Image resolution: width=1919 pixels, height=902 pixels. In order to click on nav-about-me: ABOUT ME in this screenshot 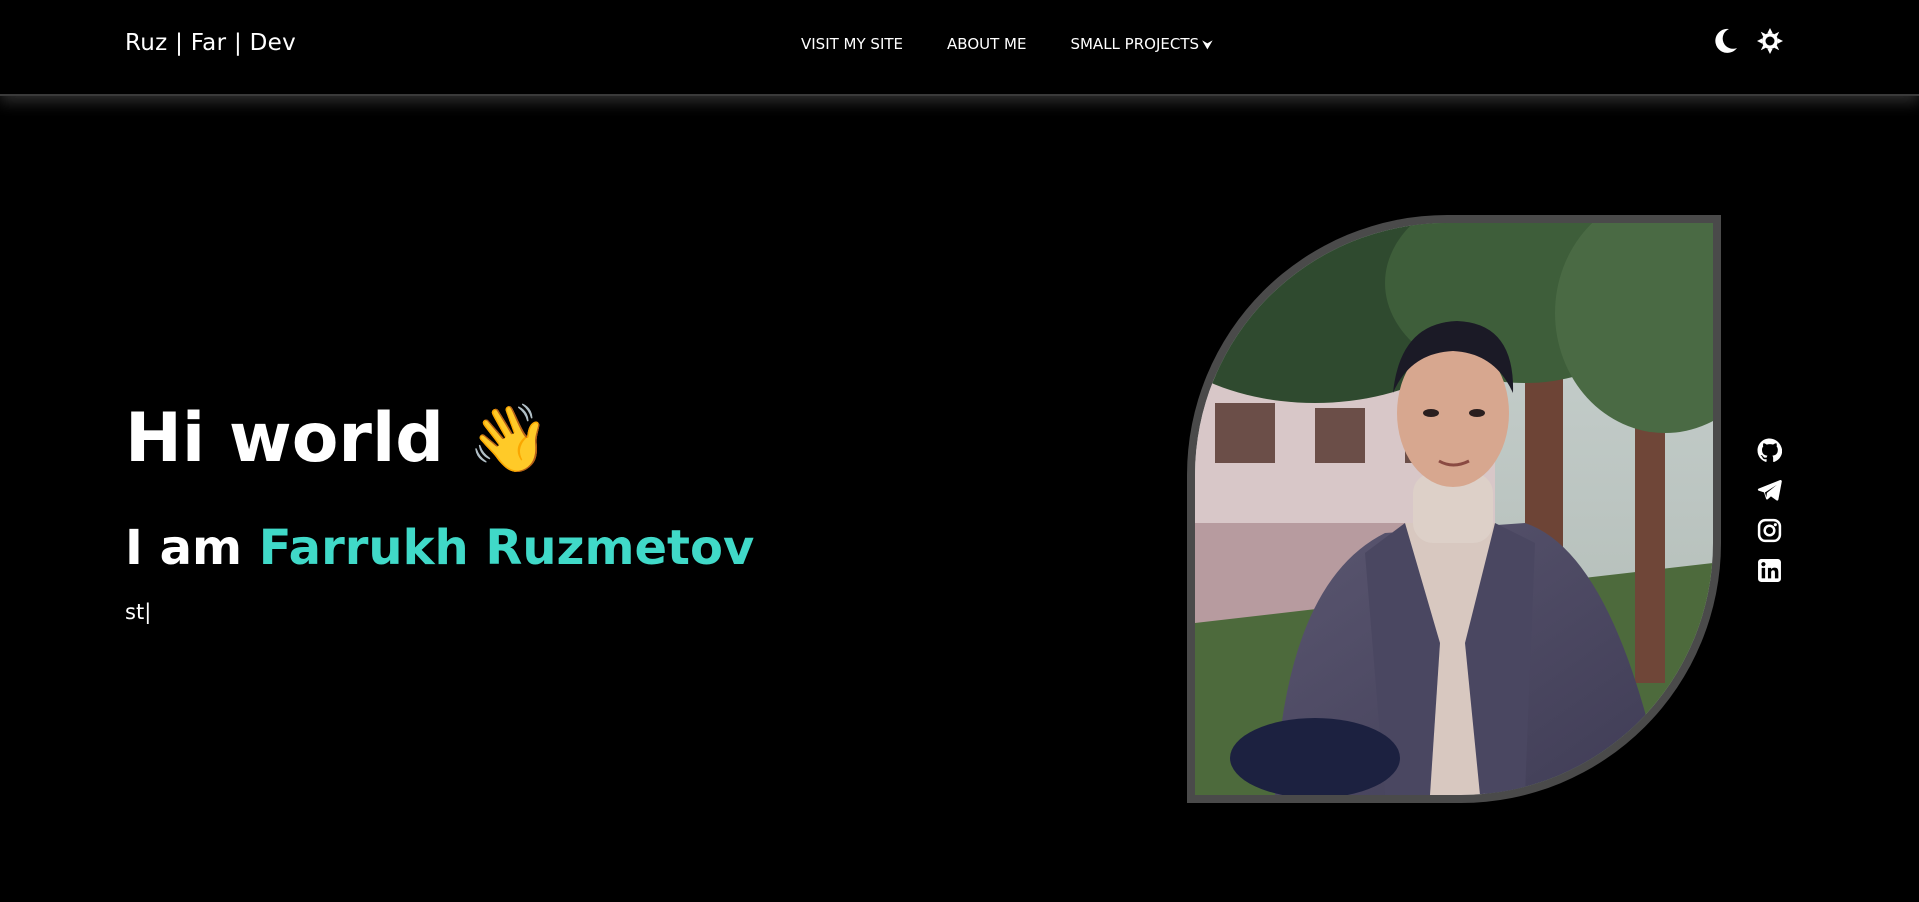, I will do `click(986, 44)`.